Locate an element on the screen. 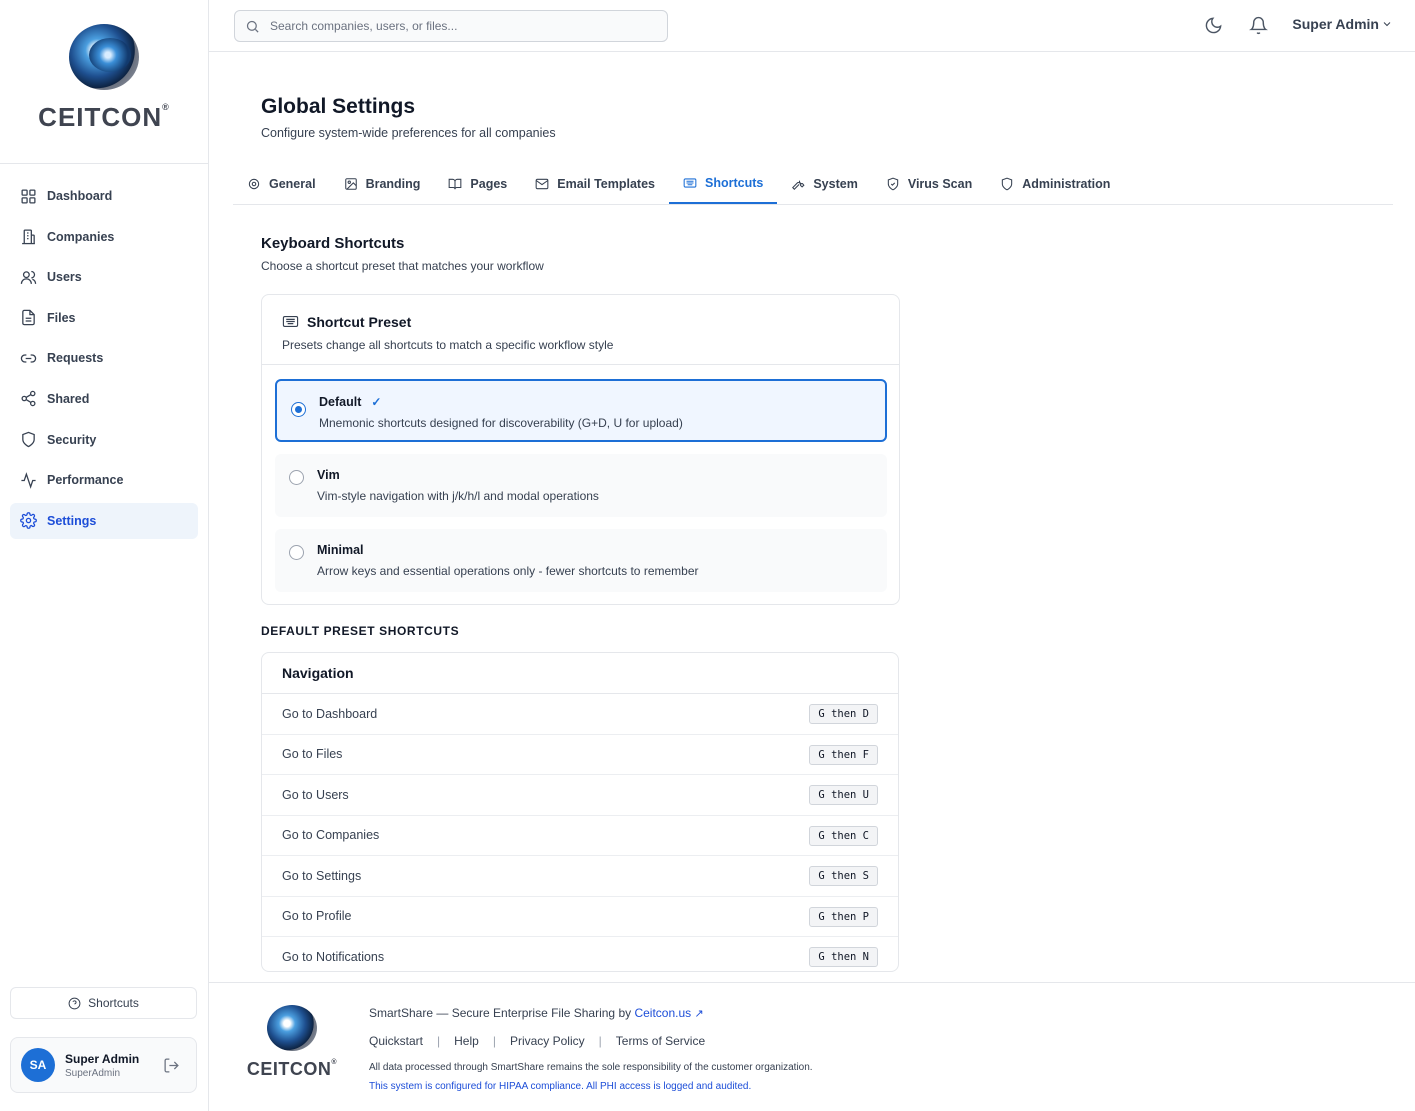  check-icon: ✓ is located at coordinates (376, 402).